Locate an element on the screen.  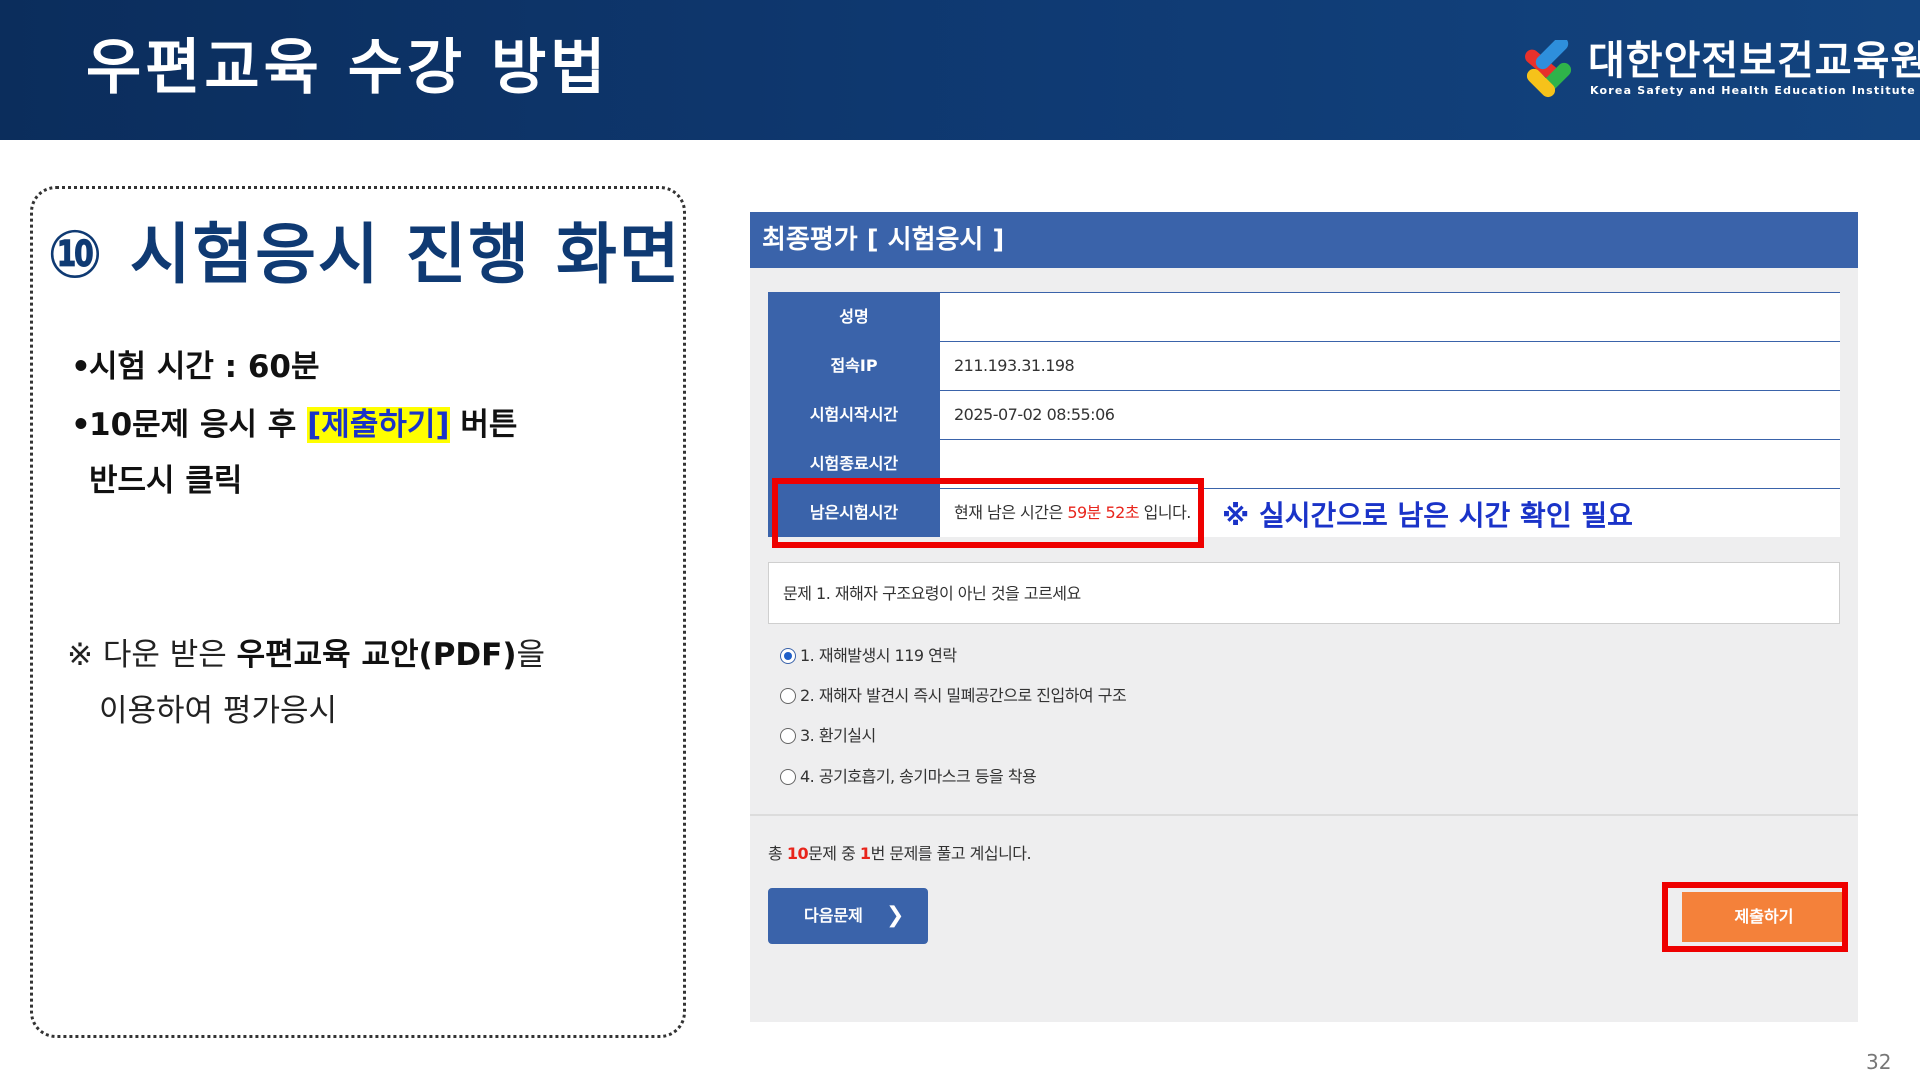
pdf-note-post: 을 is located at coordinates (531, 655).